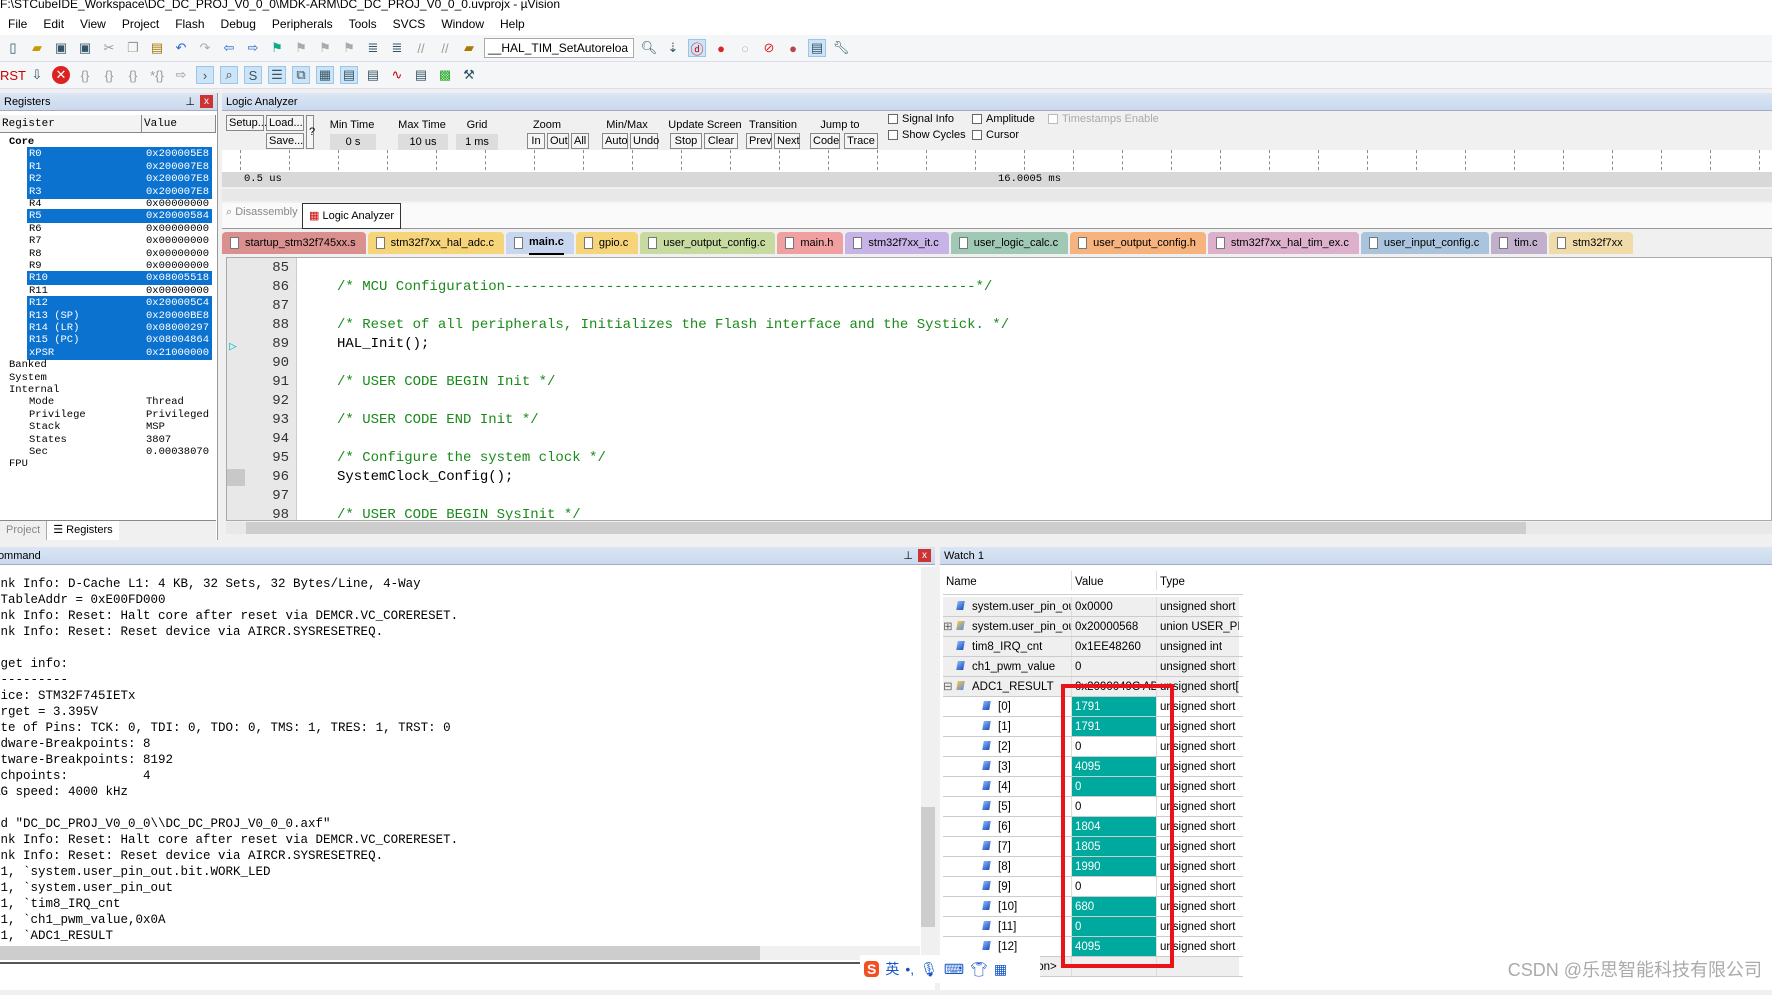  I want to click on zoom-all-button: All, so click(580, 141).